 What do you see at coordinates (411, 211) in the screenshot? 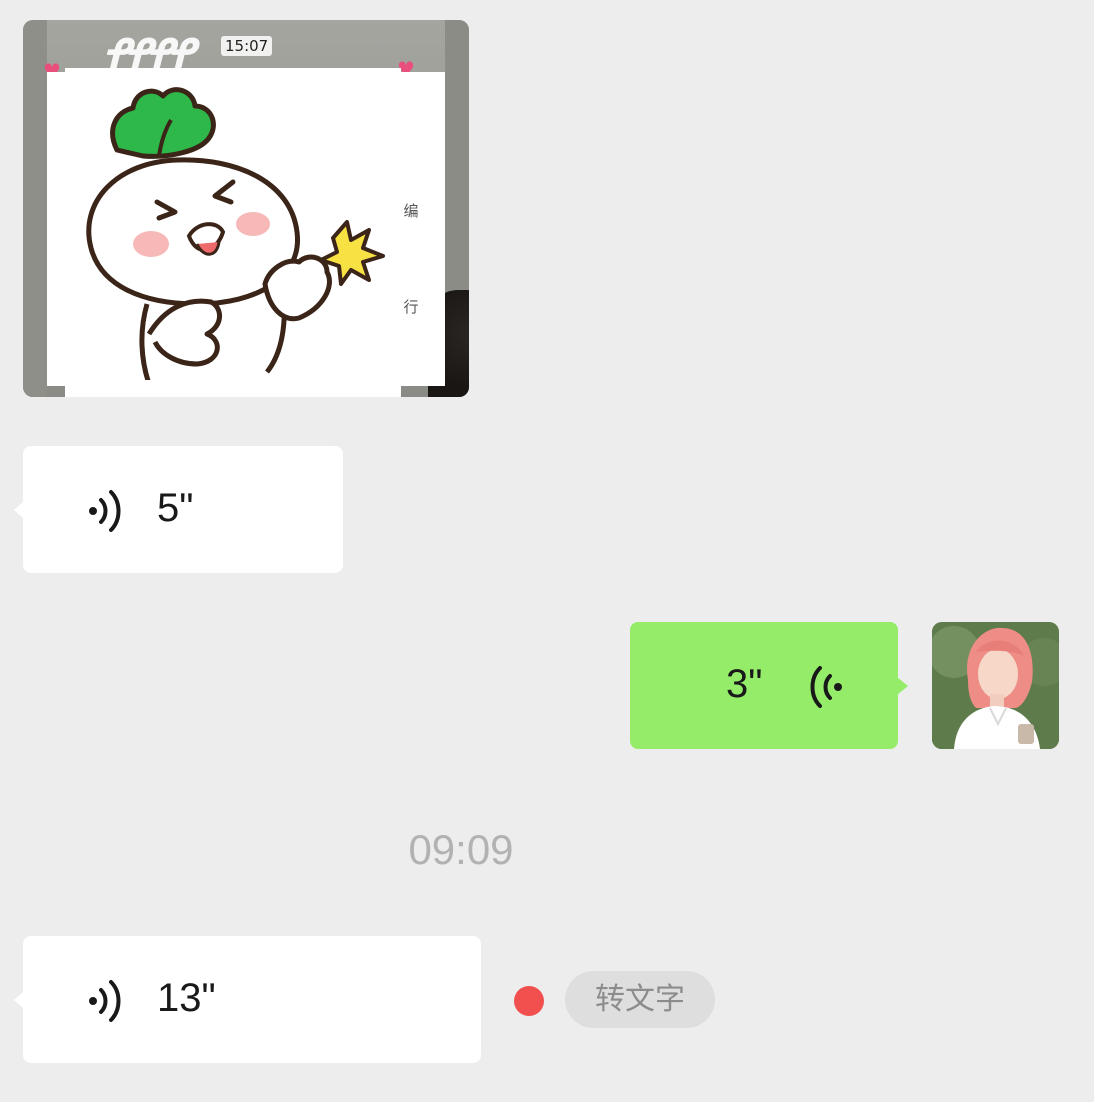
I see `photo-side-text: 编` at bounding box center [411, 211].